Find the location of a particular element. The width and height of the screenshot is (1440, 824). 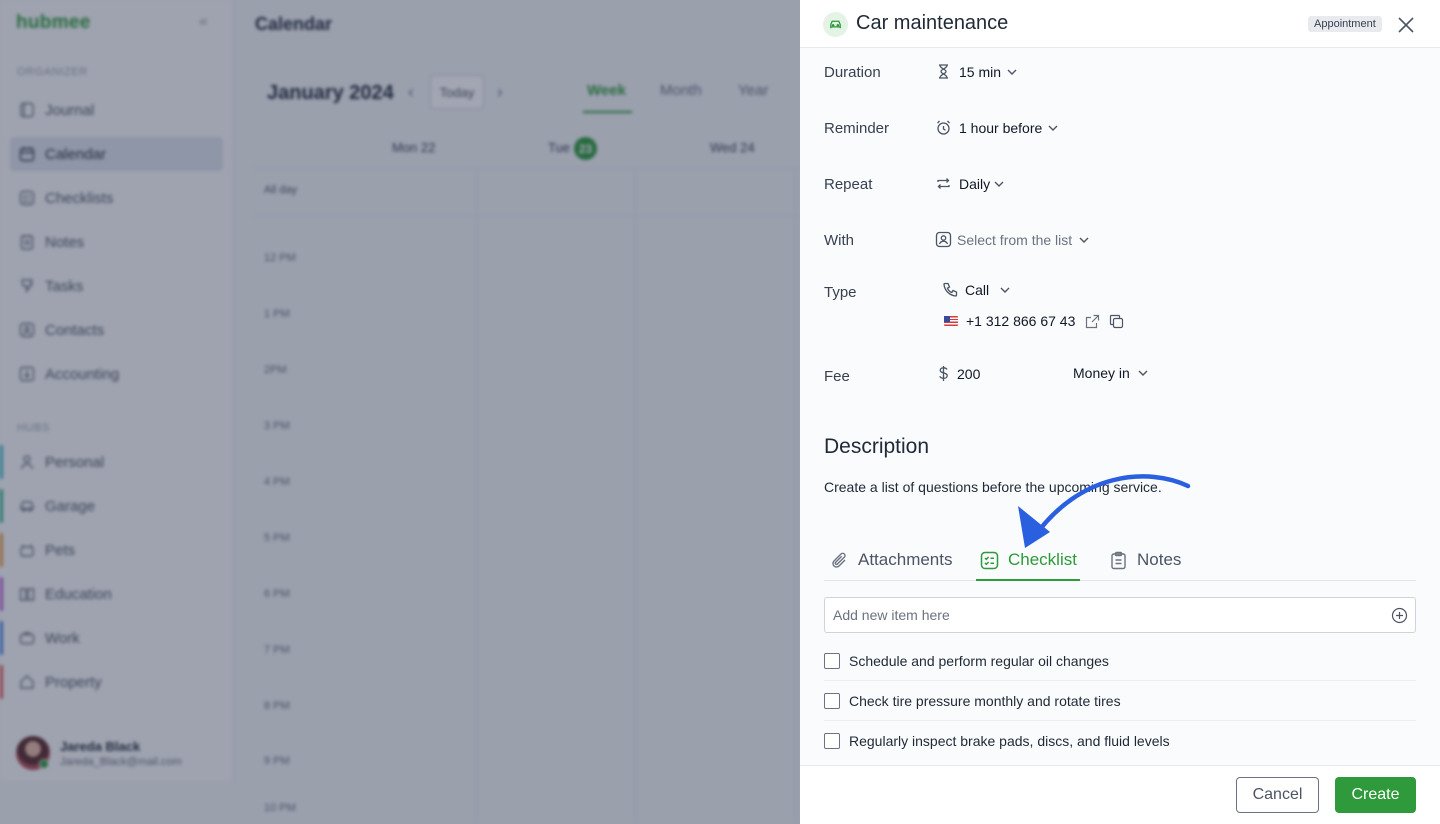

duration-select: 15 min is located at coordinates (976, 71).